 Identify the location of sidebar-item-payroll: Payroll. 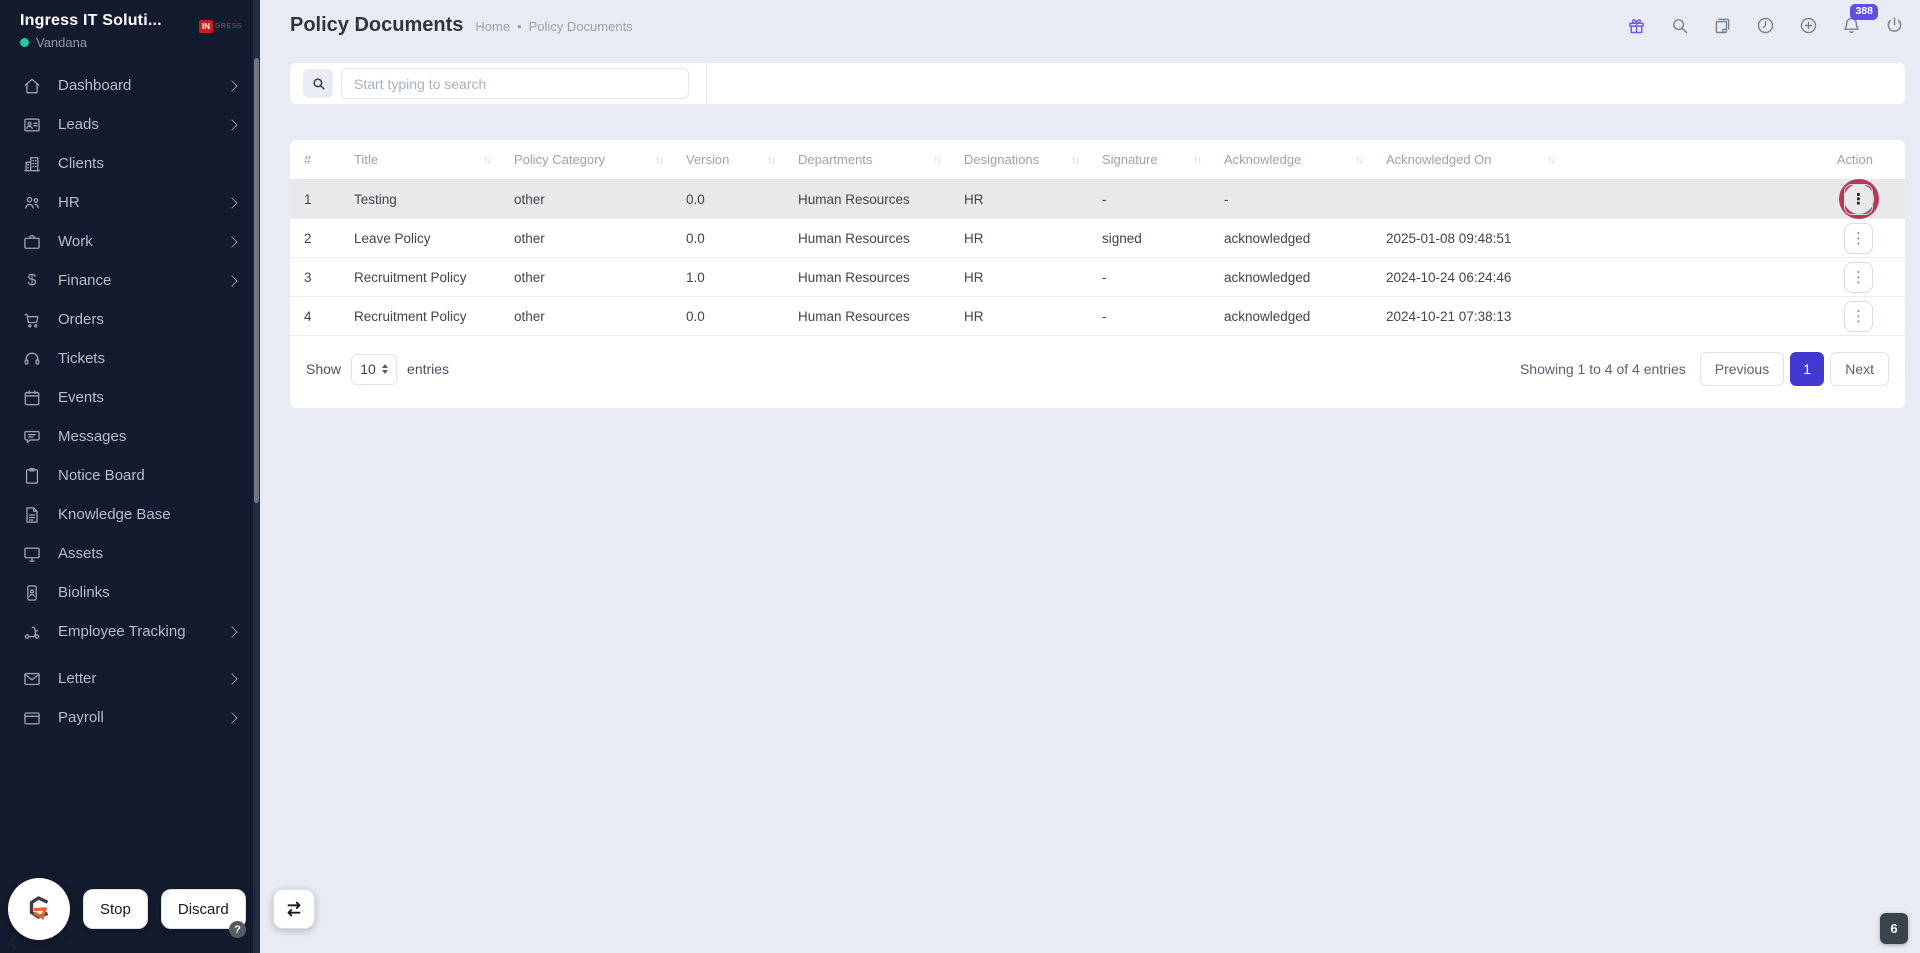
(130, 717).